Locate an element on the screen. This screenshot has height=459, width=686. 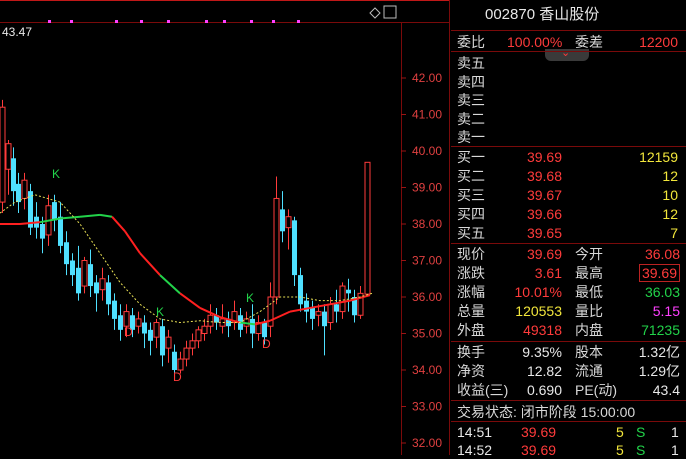
stat-value: 3.61 is located at coordinates (548, 273).